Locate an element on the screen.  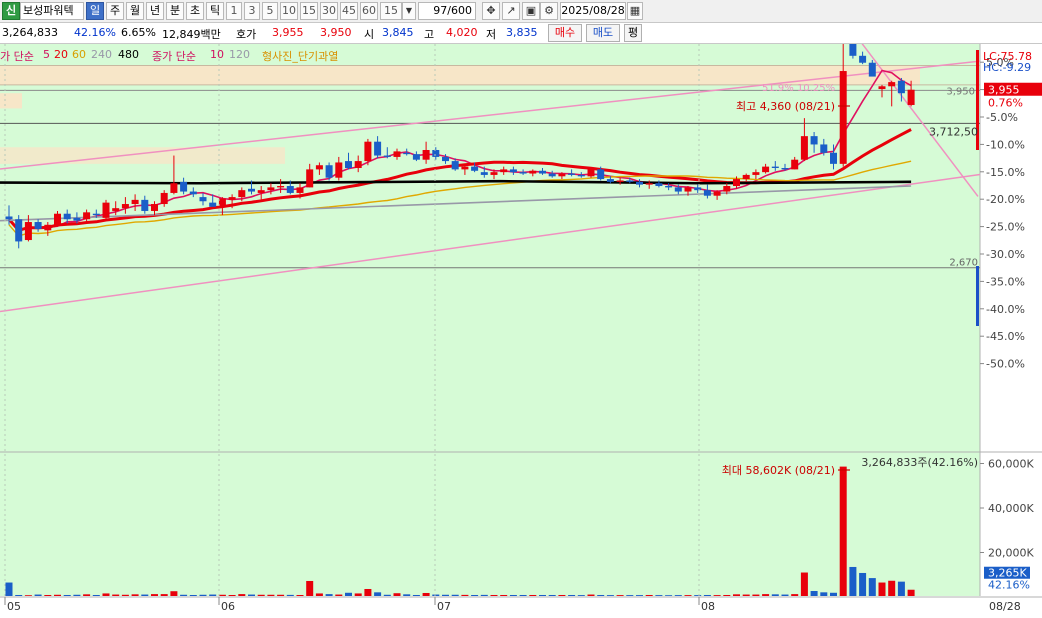
high-label: 고 is located at coordinates (429, 34).